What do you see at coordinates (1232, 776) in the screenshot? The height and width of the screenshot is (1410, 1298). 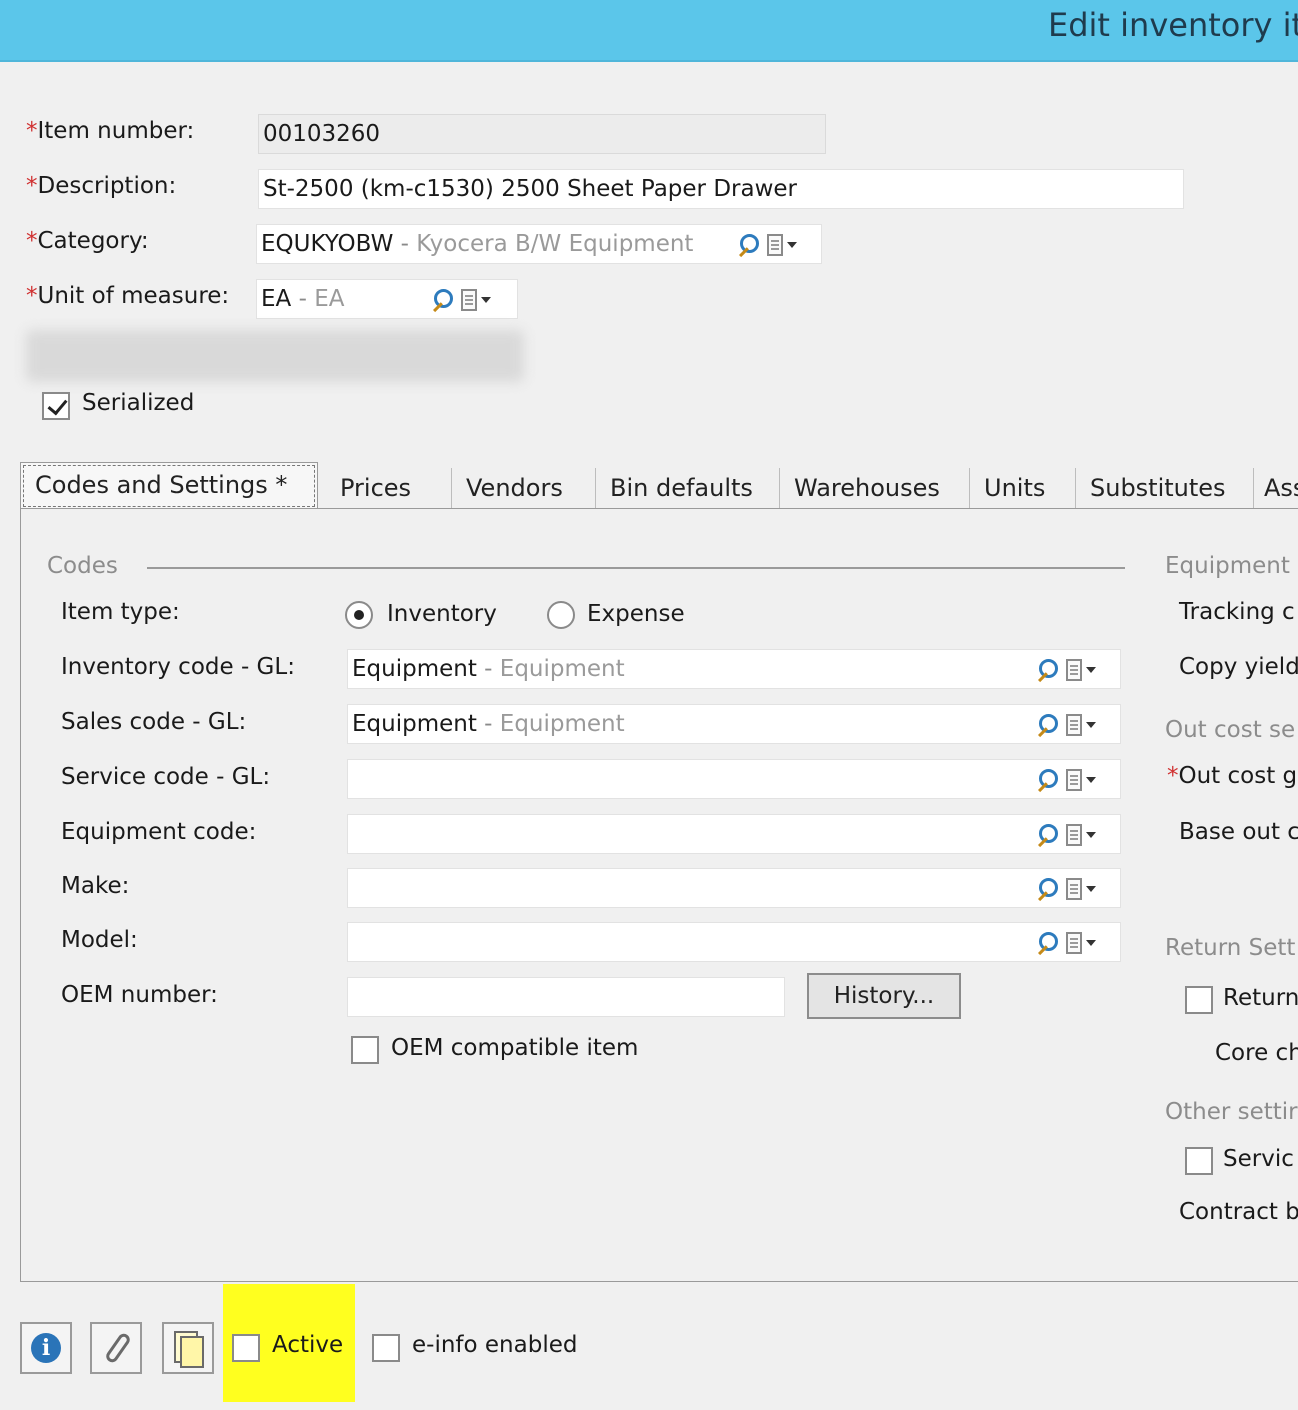 I see `out-cost-group-label: *Out cost g` at bounding box center [1232, 776].